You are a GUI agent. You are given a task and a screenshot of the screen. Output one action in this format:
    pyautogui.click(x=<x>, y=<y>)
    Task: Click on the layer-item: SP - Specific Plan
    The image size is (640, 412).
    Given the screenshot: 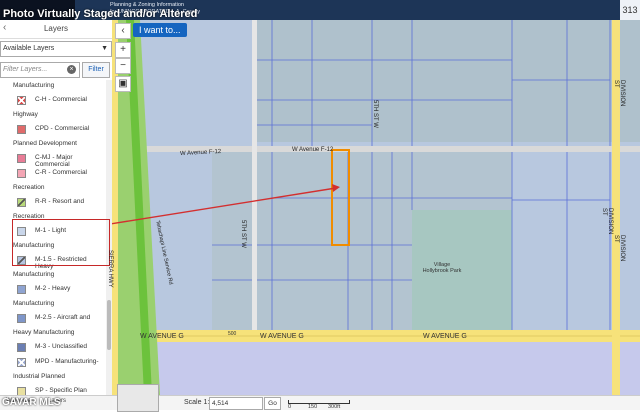 What is the action you would take?
    pyautogui.click(x=53, y=391)
    